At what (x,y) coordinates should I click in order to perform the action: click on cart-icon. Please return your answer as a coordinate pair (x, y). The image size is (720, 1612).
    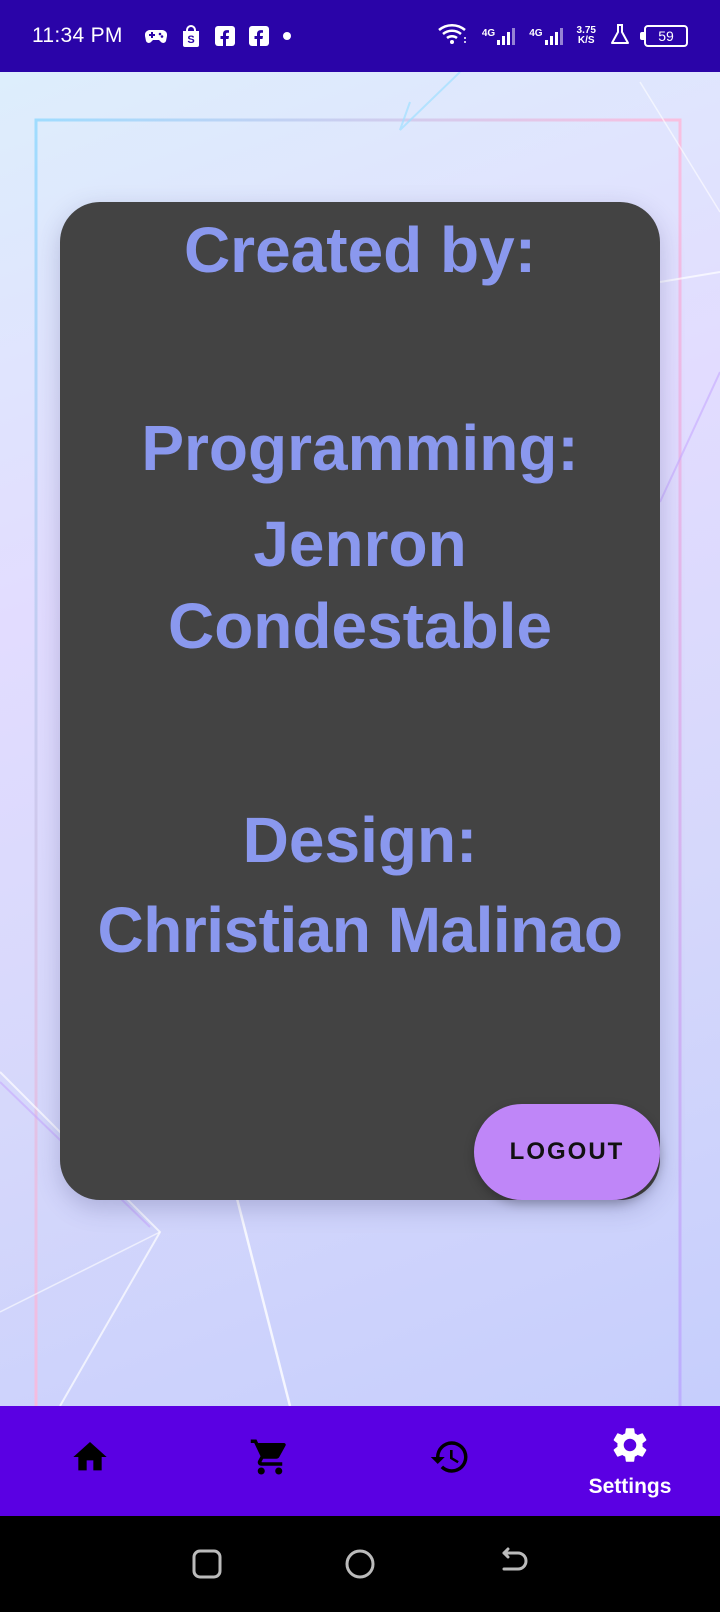
    Looking at the image, I should click on (270, 1459).